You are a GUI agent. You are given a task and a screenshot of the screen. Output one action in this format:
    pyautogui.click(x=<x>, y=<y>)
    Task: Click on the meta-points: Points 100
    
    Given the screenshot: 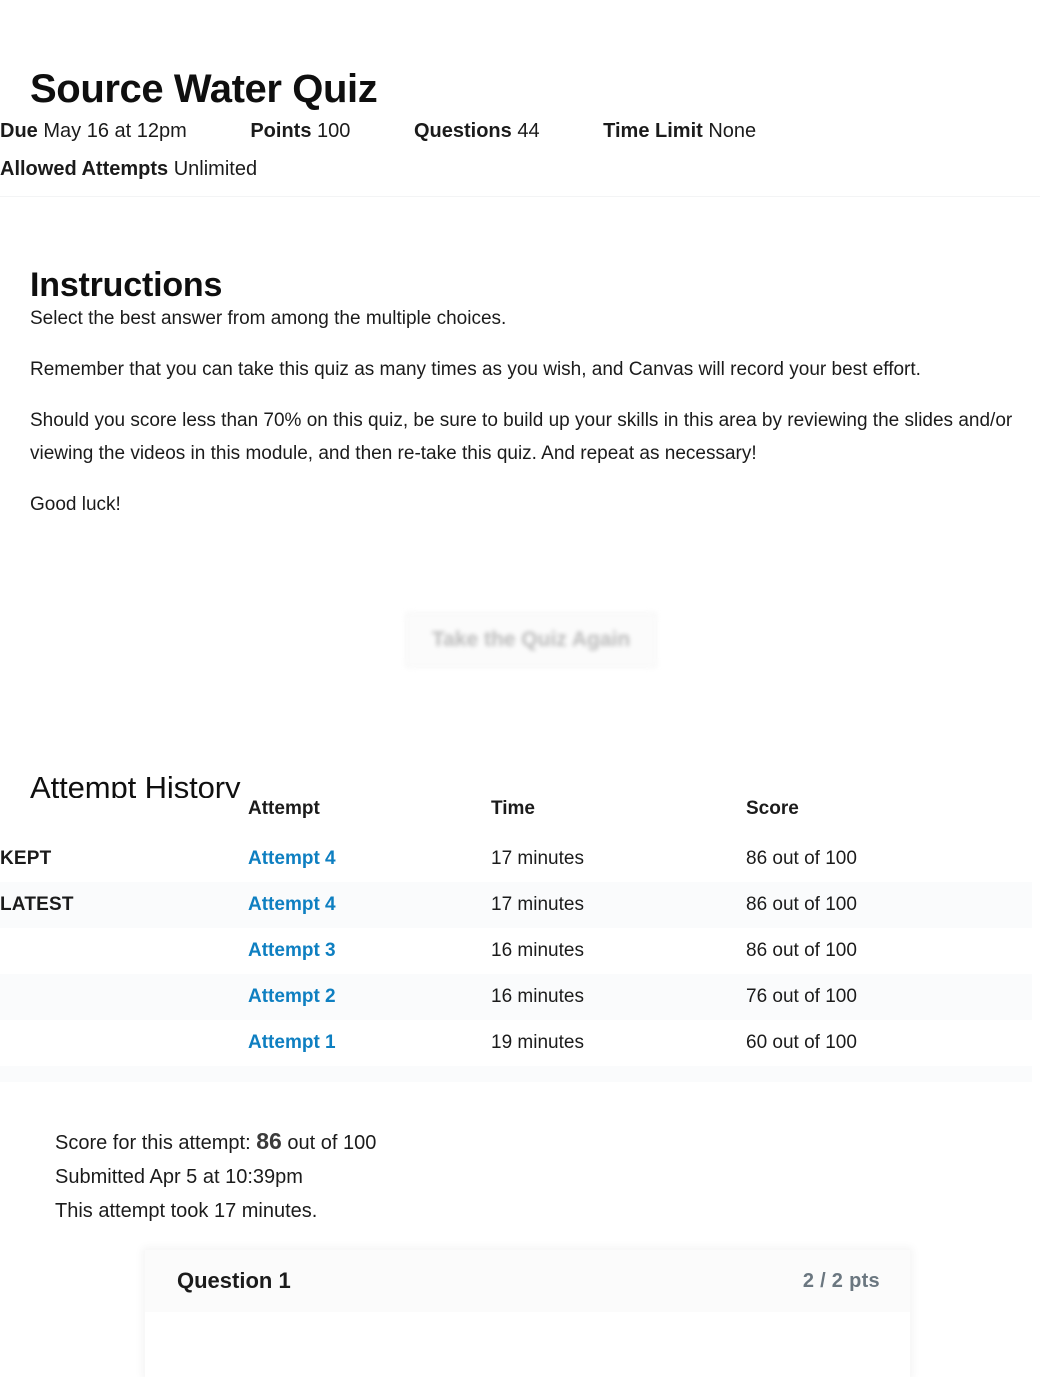 What is the action you would take?
    pyautogui.click(x=300, y=131)
    